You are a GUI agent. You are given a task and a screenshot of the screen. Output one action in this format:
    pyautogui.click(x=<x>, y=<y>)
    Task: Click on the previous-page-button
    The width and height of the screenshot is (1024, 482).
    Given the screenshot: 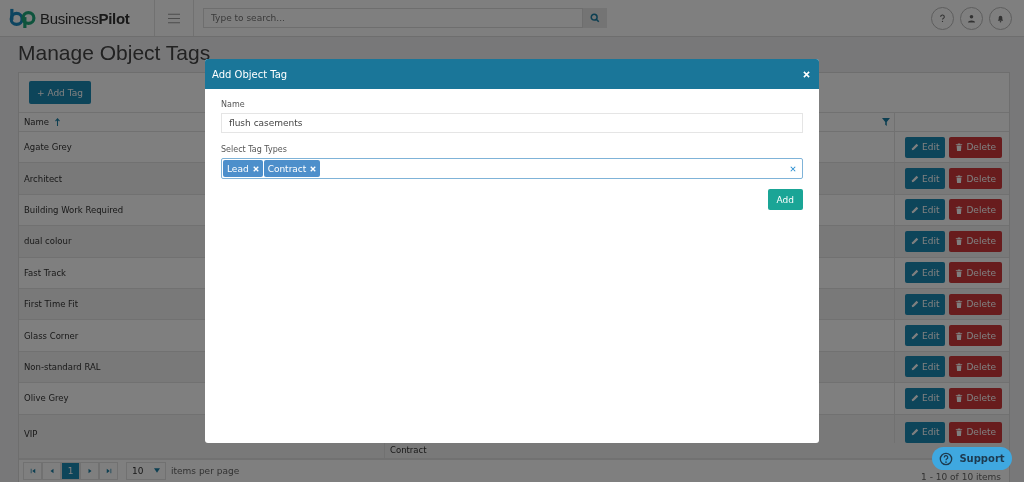 What is the action you would take?
    pyautogui.click(x=51, y=470)
    